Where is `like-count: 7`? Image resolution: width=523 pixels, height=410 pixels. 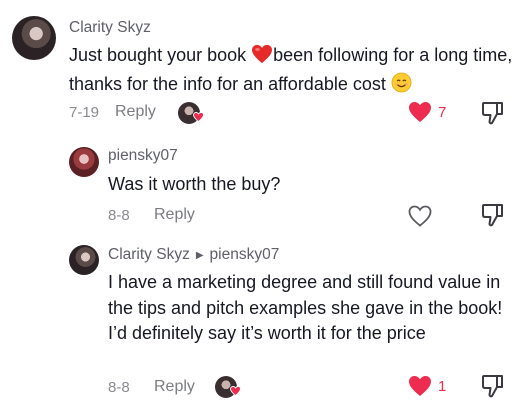
like-count: 7 is located at coordinates (442, 112).